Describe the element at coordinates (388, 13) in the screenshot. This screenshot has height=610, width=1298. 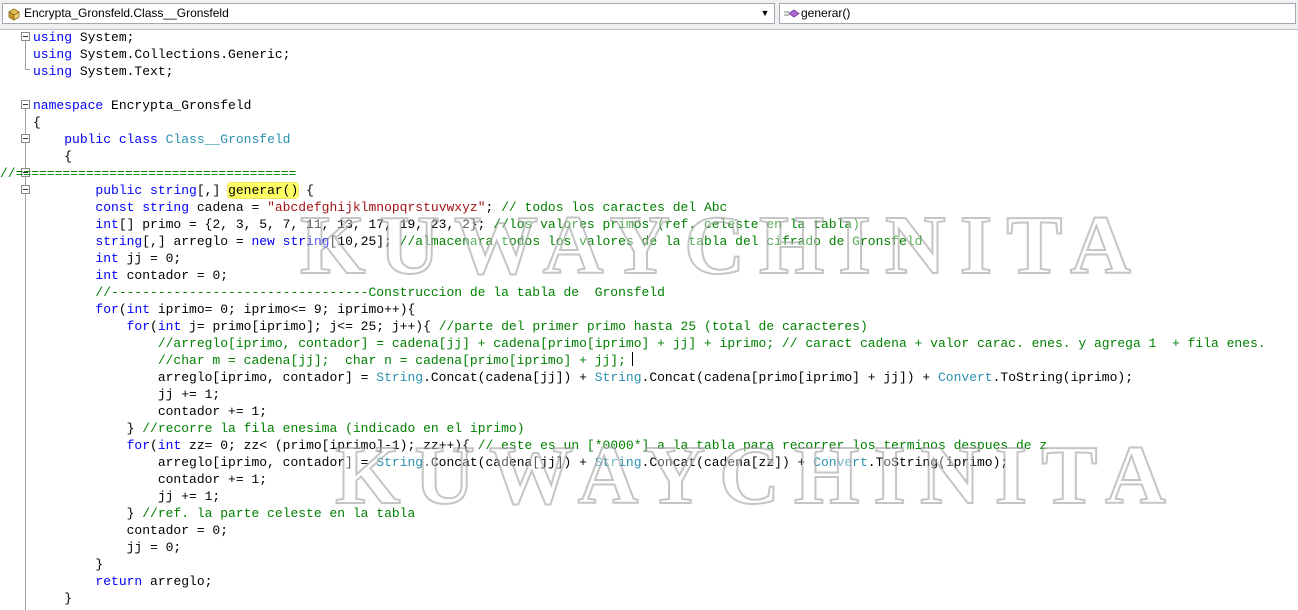
I see `class-selector-dropdown: Encrypta_Gronsfeld.Class__Gronsfeld ▼` at that location.